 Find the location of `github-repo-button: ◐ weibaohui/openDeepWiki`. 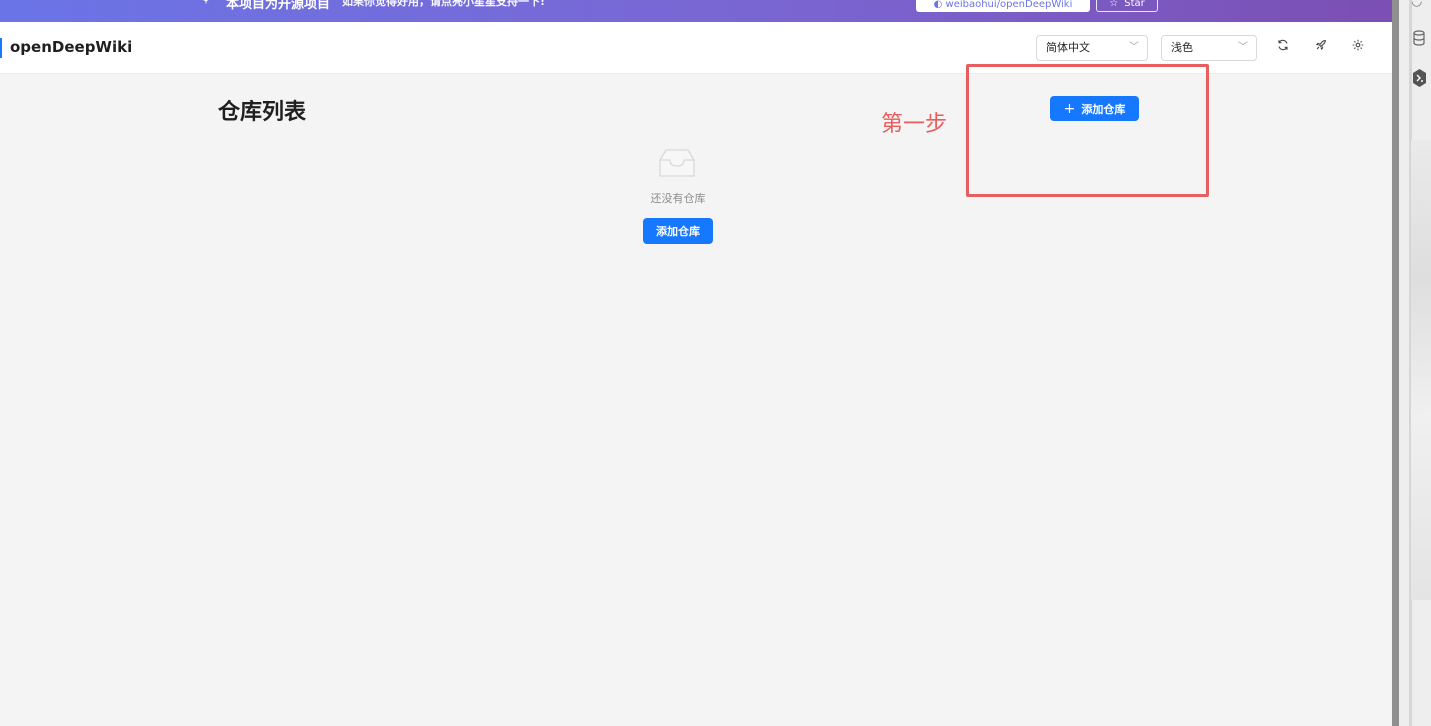

github-repo-button: ◐ weibaohui/openDeepWiki is located at coordinates (1003, 6).